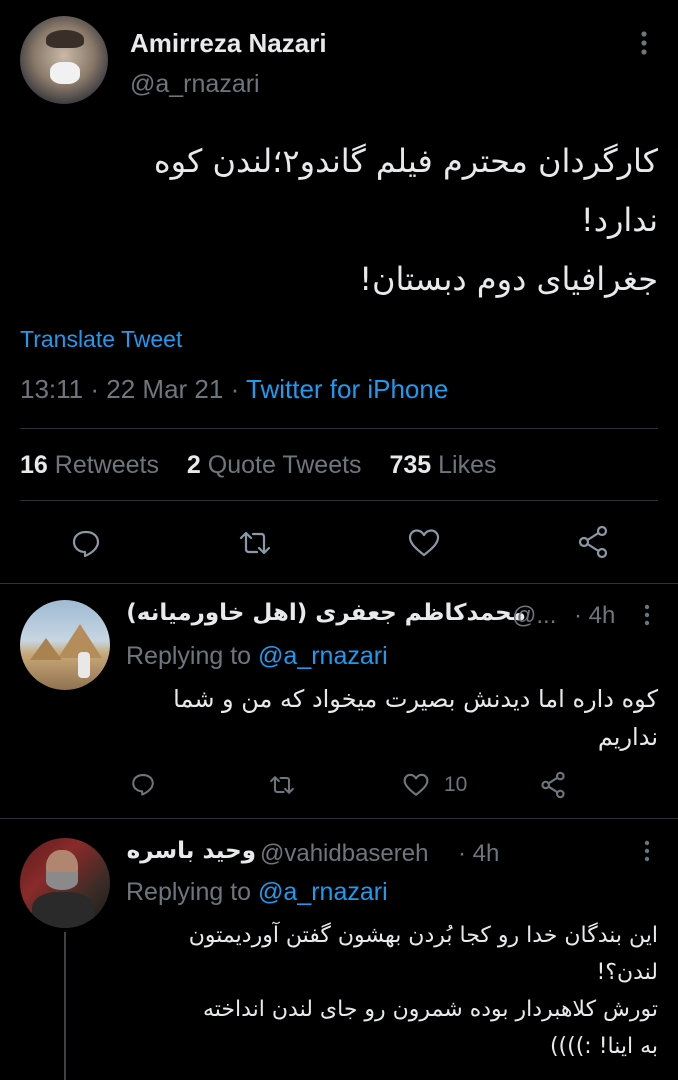 The image size is (678, 1080). I want to click on reply-retweet-icon, so click(282, 785).